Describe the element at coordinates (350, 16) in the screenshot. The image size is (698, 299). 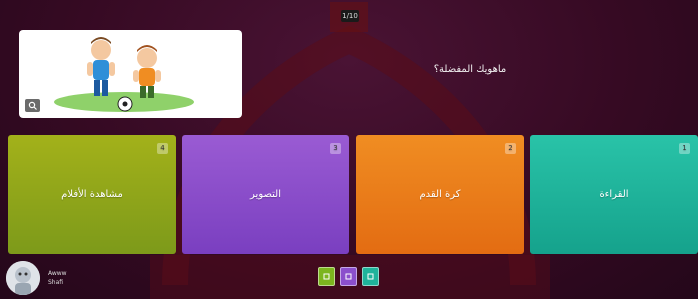
I see `question-counter: 1/10` at that location.